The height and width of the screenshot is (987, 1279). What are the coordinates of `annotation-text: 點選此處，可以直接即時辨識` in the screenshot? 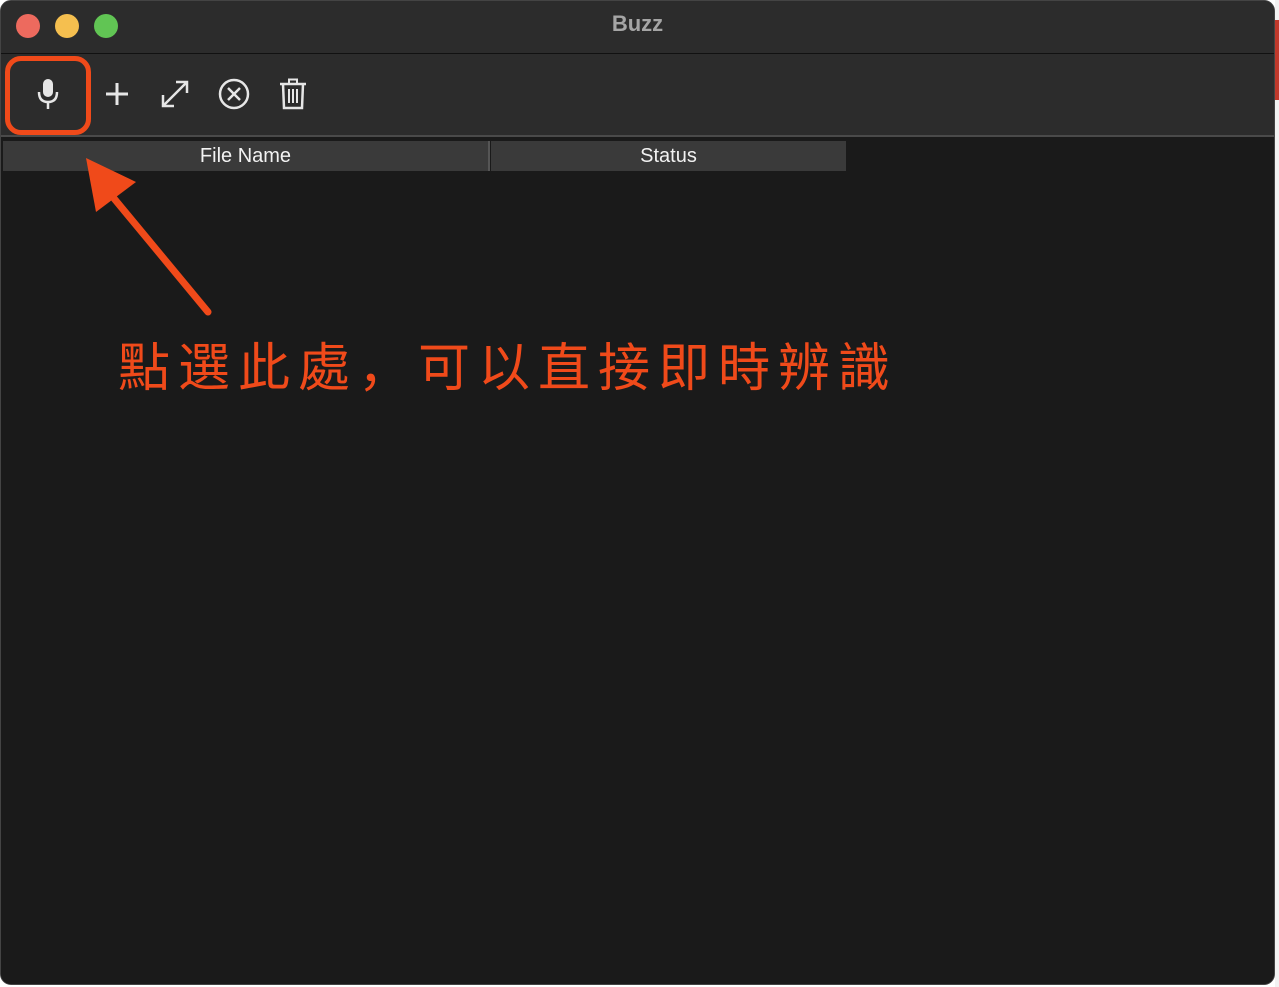 It's located at (508, 369).